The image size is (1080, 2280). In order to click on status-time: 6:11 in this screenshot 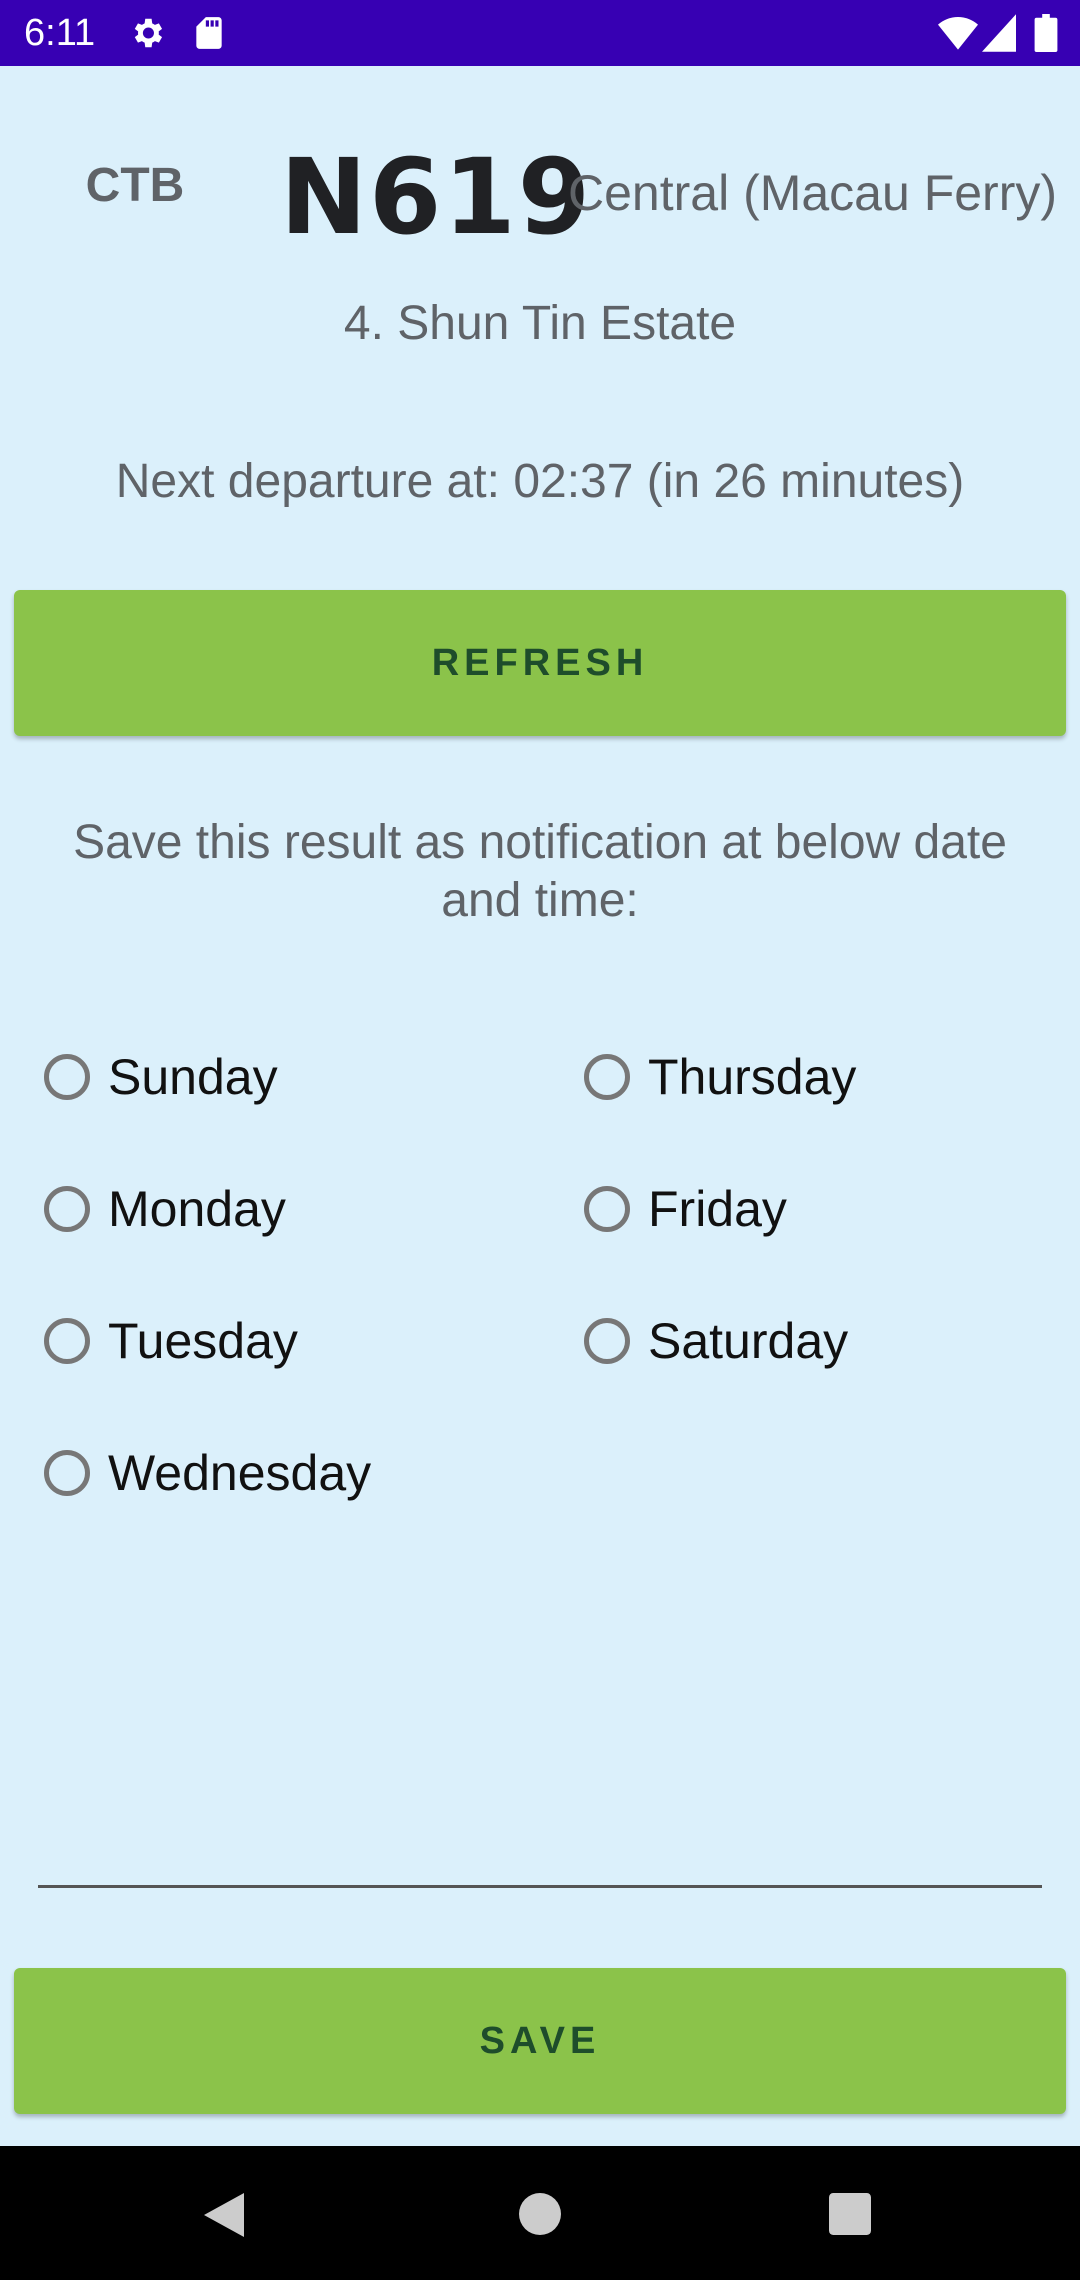, I will do `click(60, 33)`.